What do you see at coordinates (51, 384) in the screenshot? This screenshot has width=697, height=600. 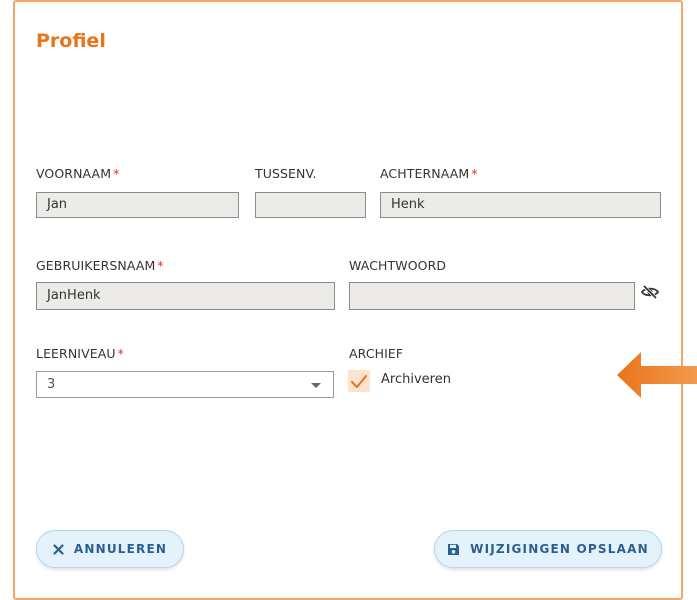 I see `leerniveau-value: 3` at bounding box center [51, 384].